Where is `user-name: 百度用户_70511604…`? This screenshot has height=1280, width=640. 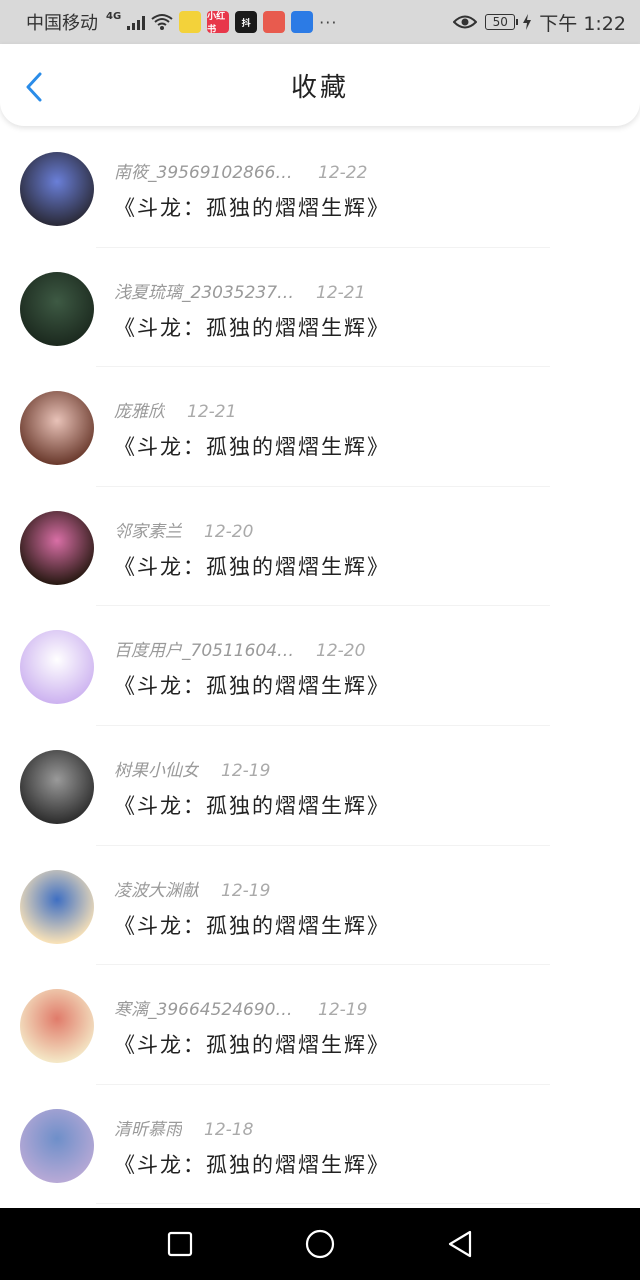
user-name: 百度用户_70511604… is located at coordinates (204, 648).